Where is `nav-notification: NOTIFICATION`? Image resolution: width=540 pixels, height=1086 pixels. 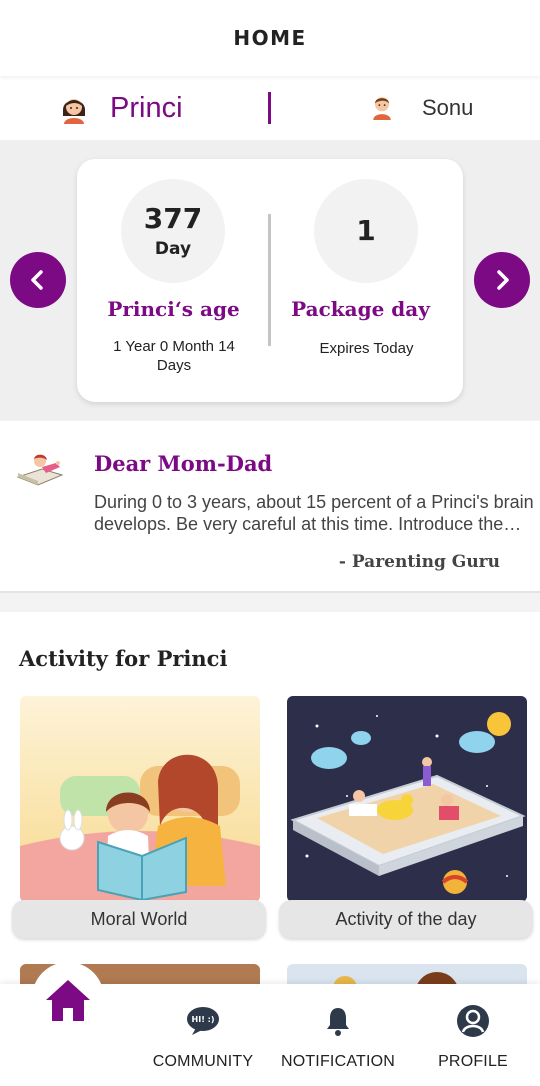 nav-notification: NOTIFICATION is located at coordinates (338, 1037).